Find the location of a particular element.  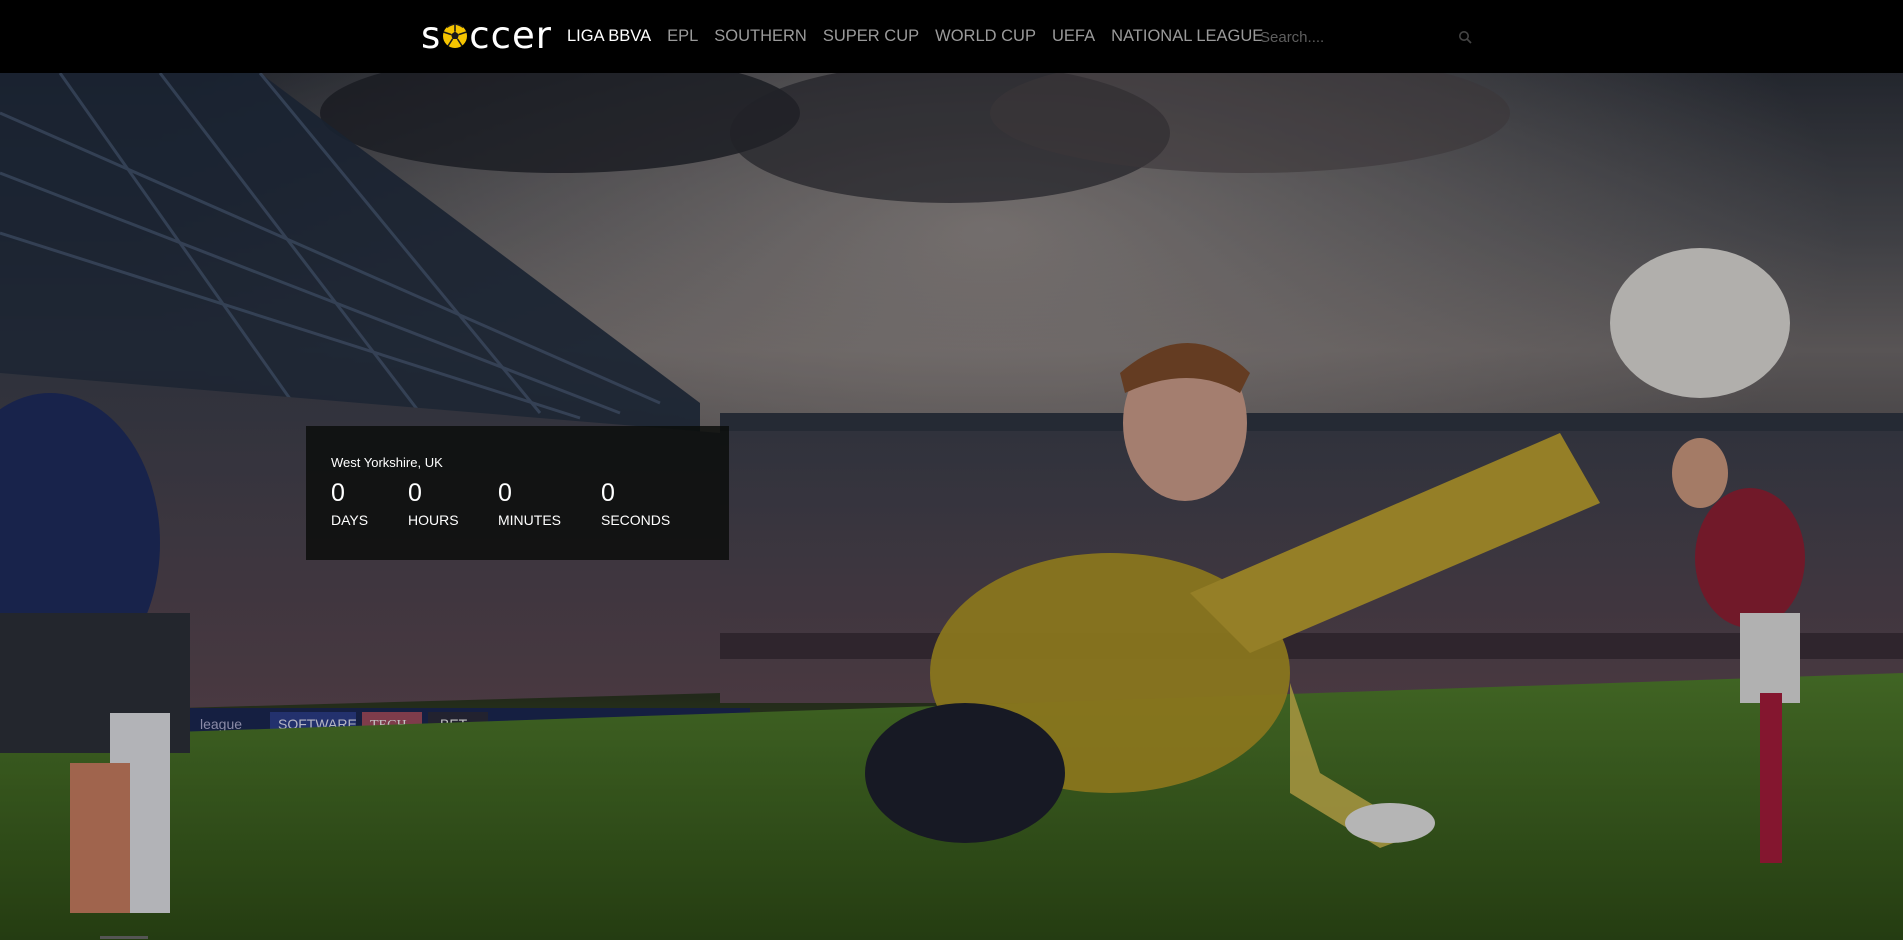

countdown-seconds: 0 SECONDS is located at coordinates (635, 503).